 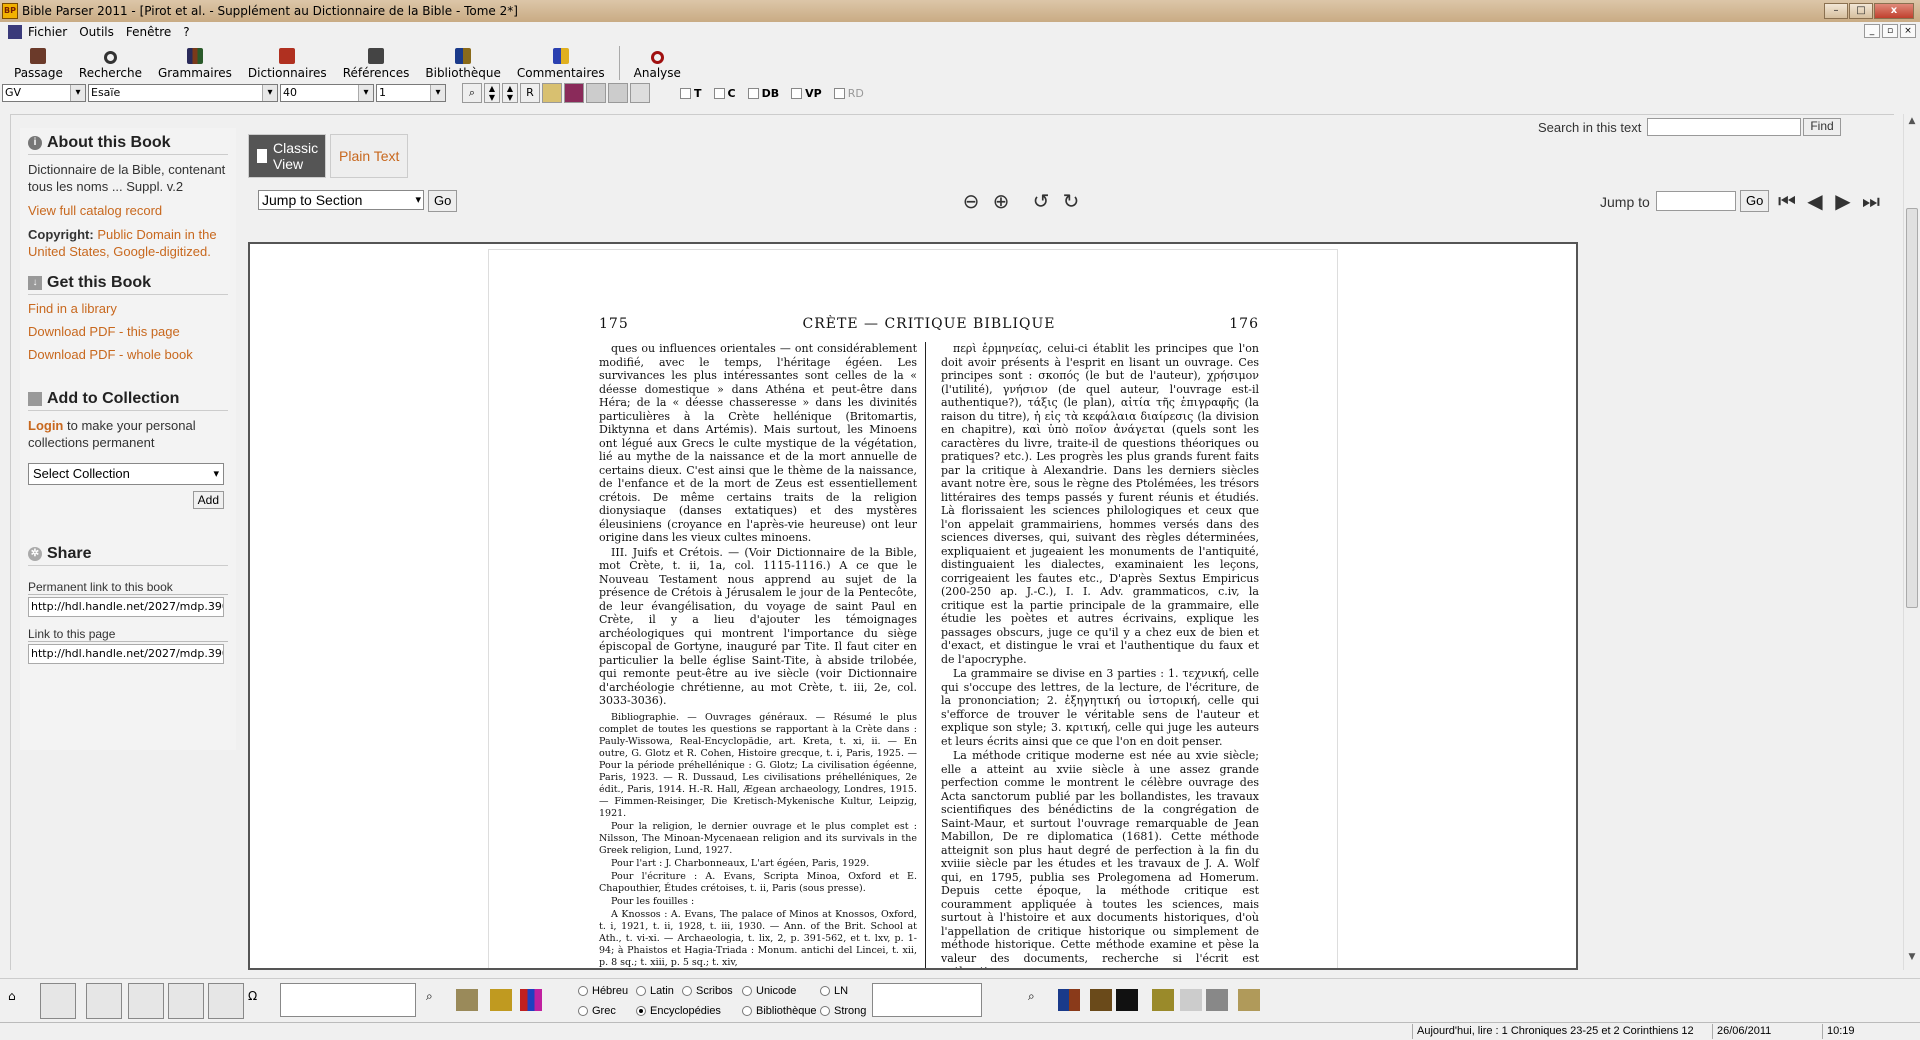 What do you see at coordinates (411, 93) in the screenshot?
I see `verse-select: 1` at bounding box center [411, 93].